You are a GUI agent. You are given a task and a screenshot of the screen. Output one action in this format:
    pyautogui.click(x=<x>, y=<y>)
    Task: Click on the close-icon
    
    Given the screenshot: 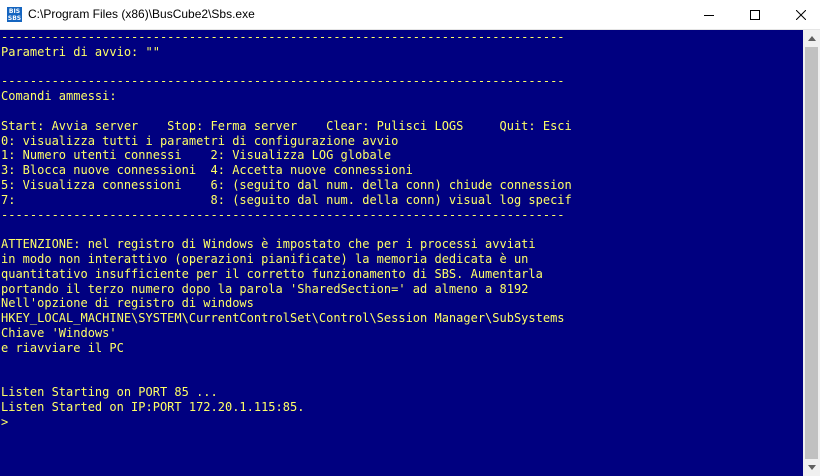 What is the action you would take?
    pyautogui.click(x=801, y=15)
    